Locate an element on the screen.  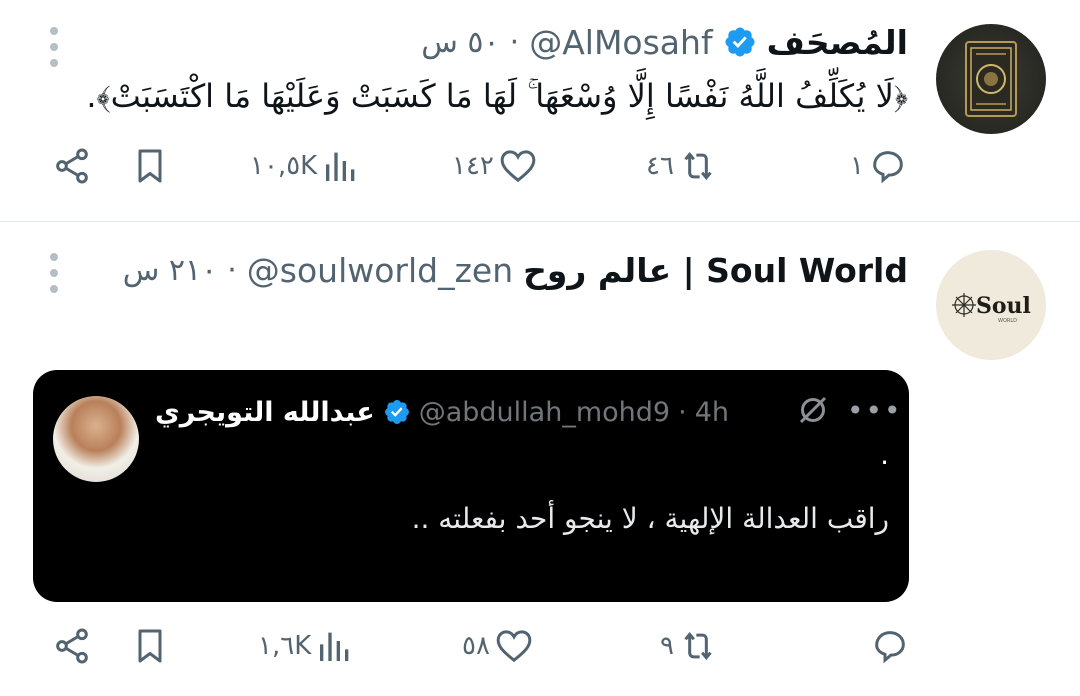
likes-count: ٥٨ is located at coordinates (476, 646).